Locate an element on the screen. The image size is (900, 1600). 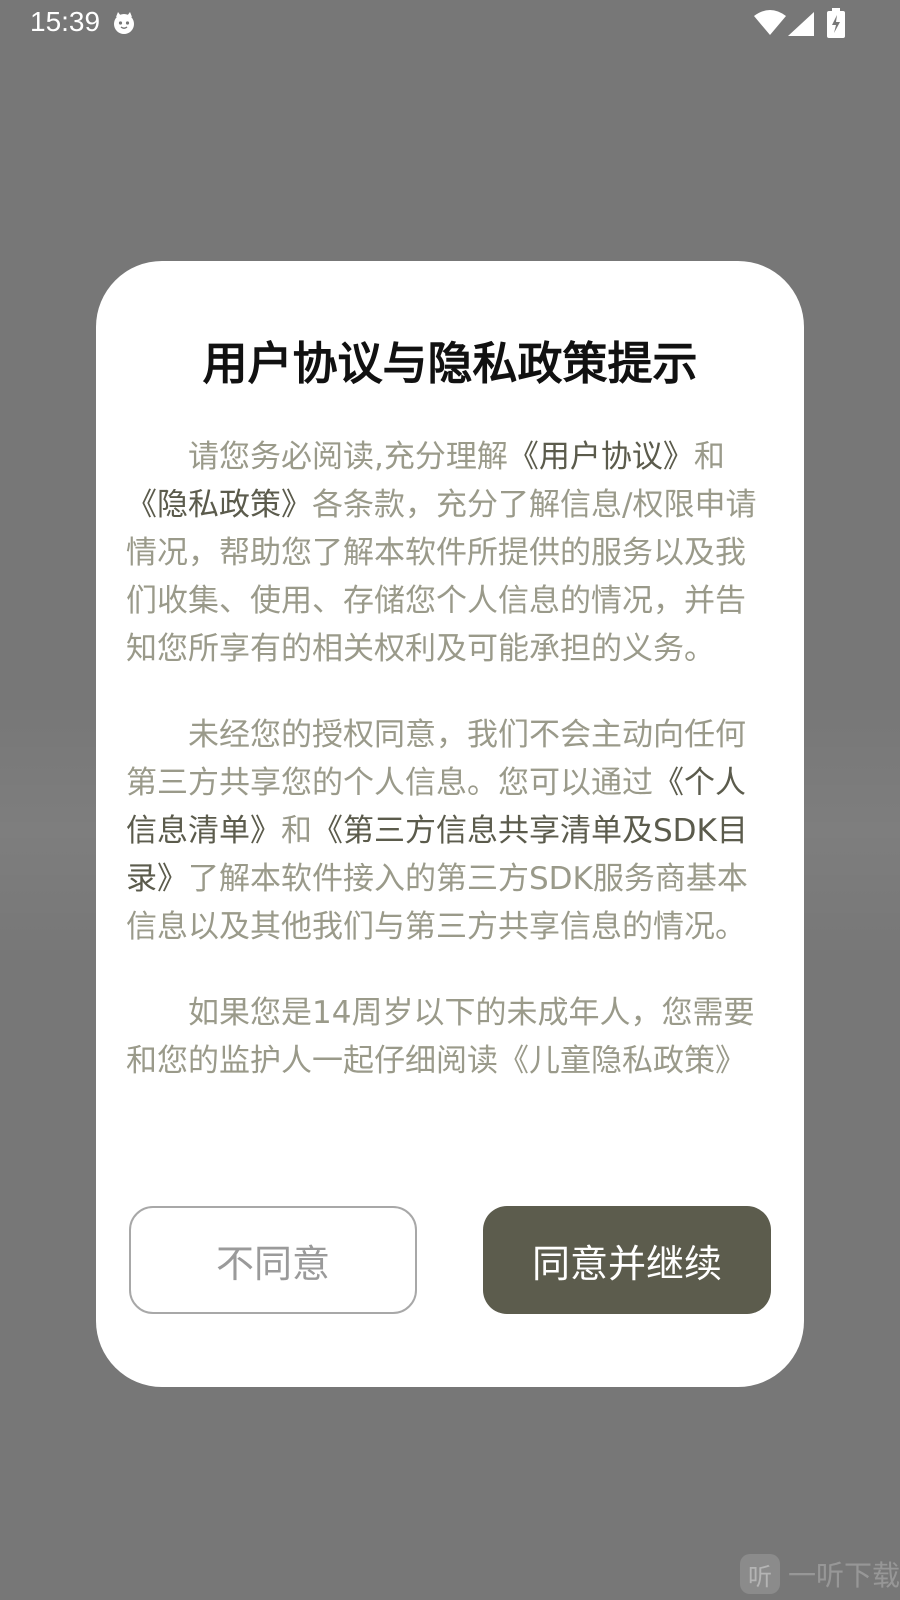
paragraph-text: 如果您是14周岁以下的未成年人，您需要和您的监护人一起仔细阅读《儿童隐私政策》 is located at coordinates (440, 1037).